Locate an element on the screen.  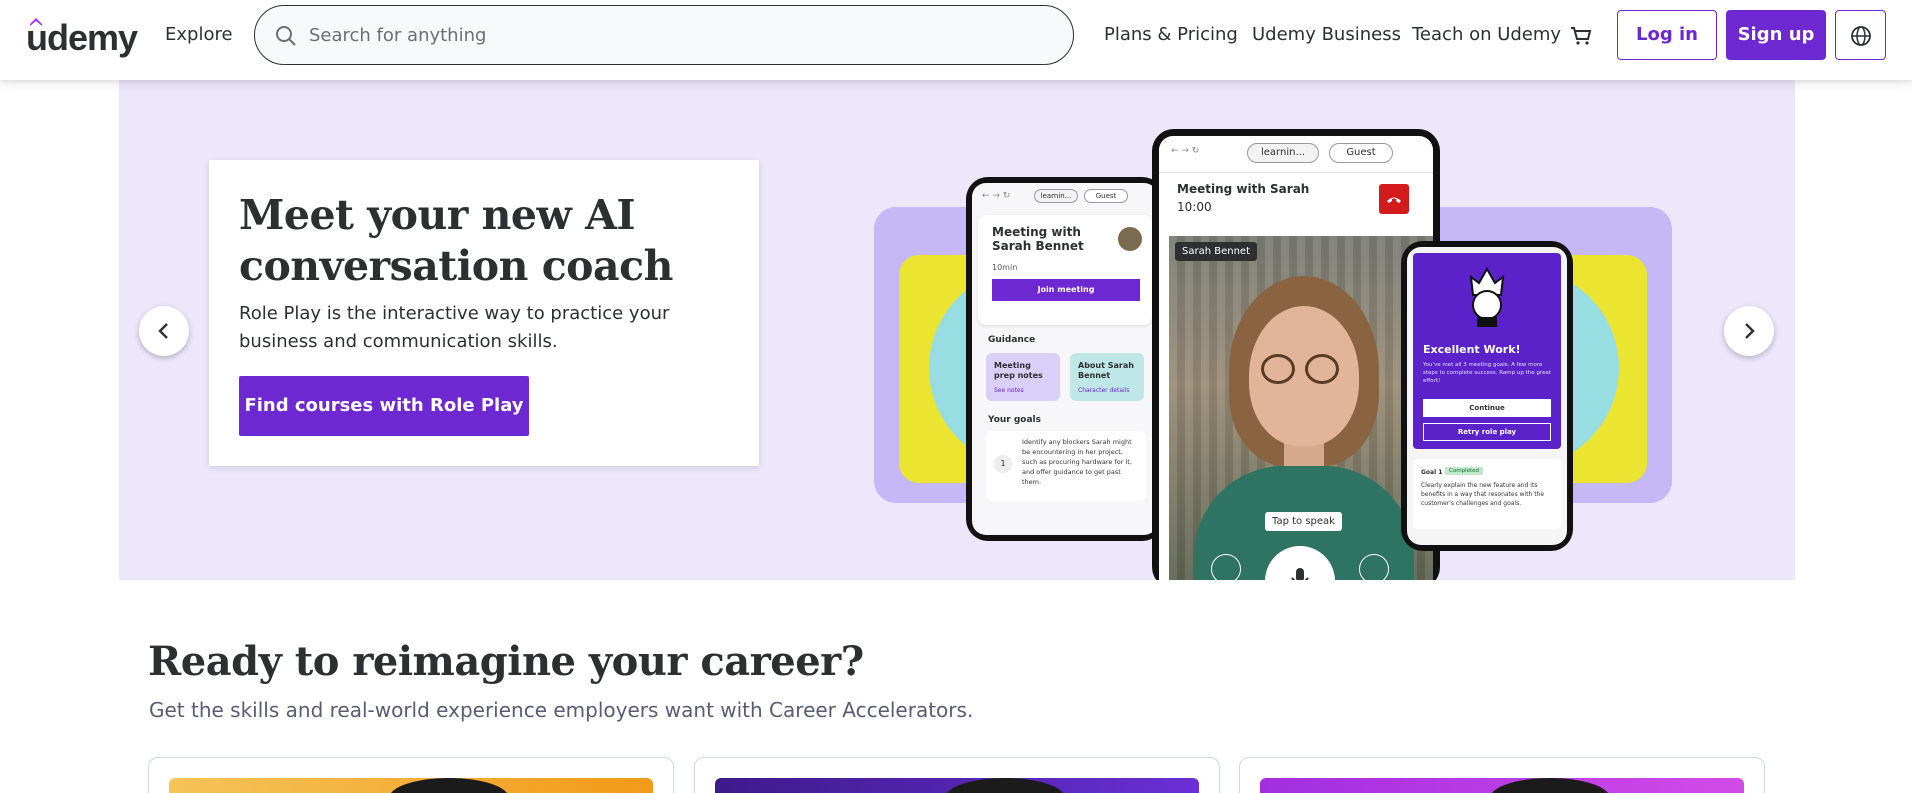
guidance-heading: Guidance is located at coordinates (1012, 340).